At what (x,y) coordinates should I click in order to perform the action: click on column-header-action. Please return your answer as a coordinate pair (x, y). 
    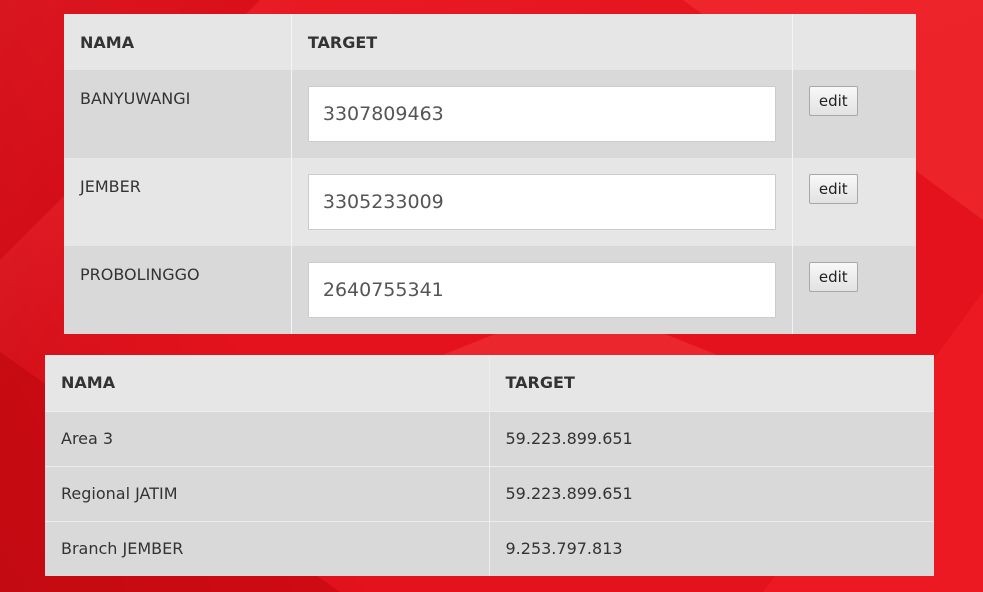
    Looking at the image, I should click on (853, 42).